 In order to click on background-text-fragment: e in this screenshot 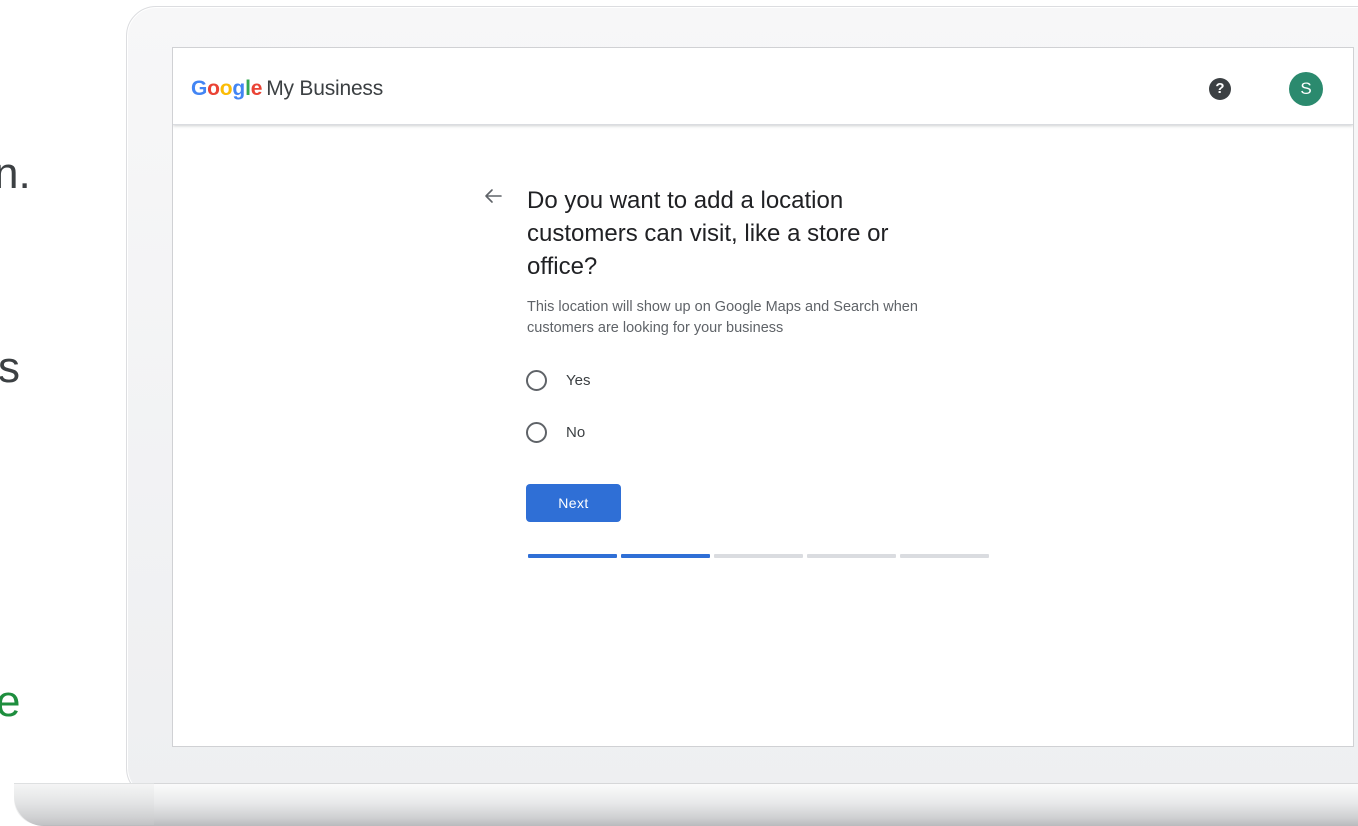, I will do `click(10, 701)`.